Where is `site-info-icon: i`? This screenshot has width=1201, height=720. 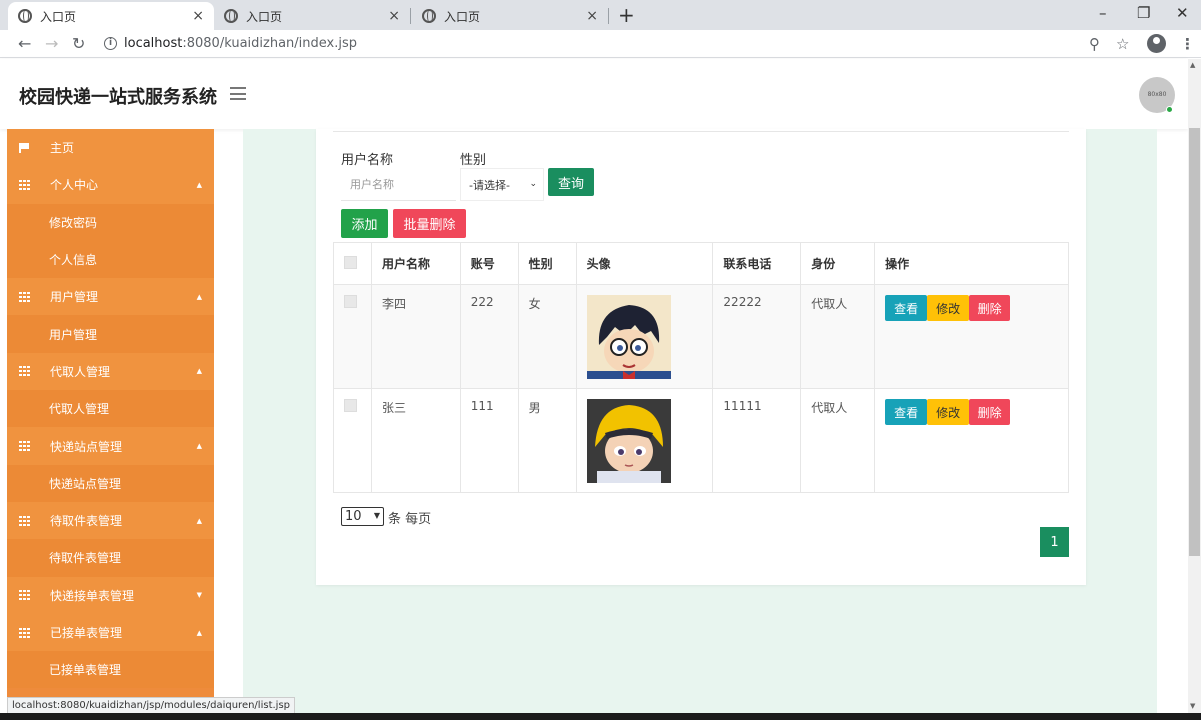 site-info-icon: i is located at coordinates (110, 43).